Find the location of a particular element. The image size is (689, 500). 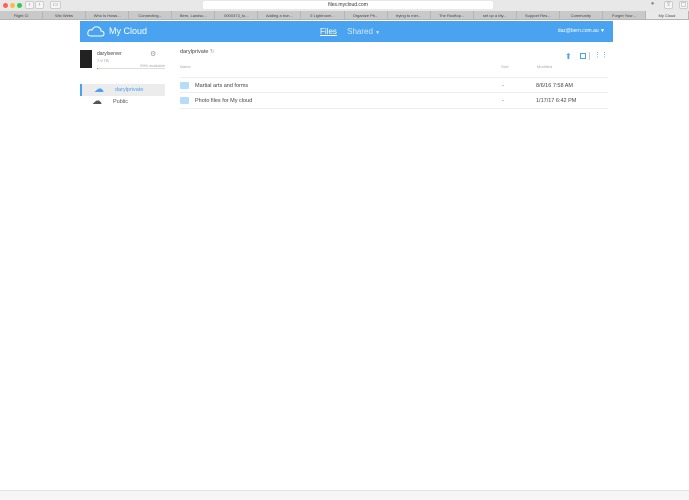

storage-bar is located at coordinates (131, 68).